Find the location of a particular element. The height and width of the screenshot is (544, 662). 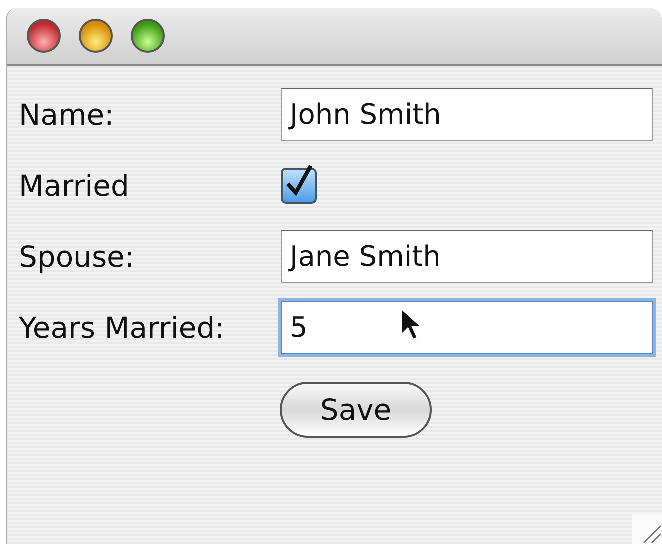

checkbox is located at coordinates (299, 186).